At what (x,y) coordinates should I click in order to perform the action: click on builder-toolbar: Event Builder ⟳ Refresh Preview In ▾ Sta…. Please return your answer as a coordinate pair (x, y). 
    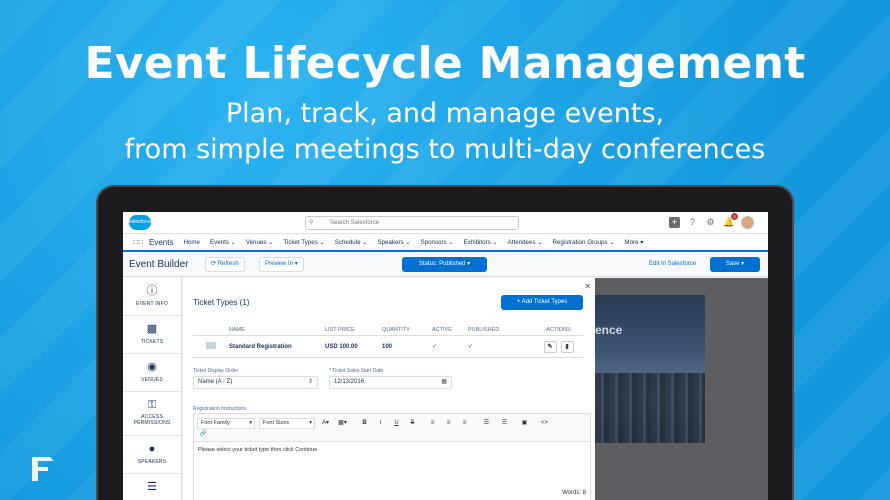
    Looking at the image, I should click on (445, 264).